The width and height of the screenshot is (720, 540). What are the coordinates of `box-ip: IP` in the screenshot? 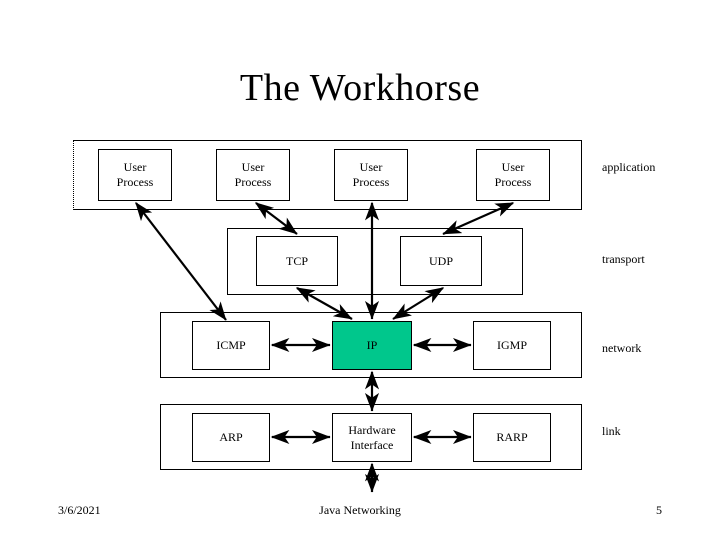 It's located at (372, 345).